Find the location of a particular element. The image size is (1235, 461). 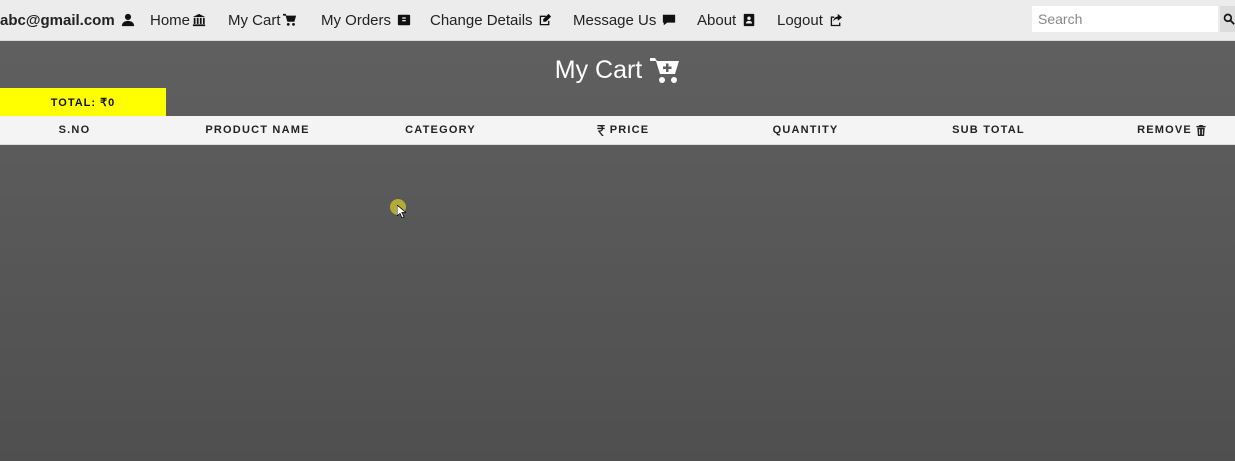

edit-icon is located at coordinates (545, 19).